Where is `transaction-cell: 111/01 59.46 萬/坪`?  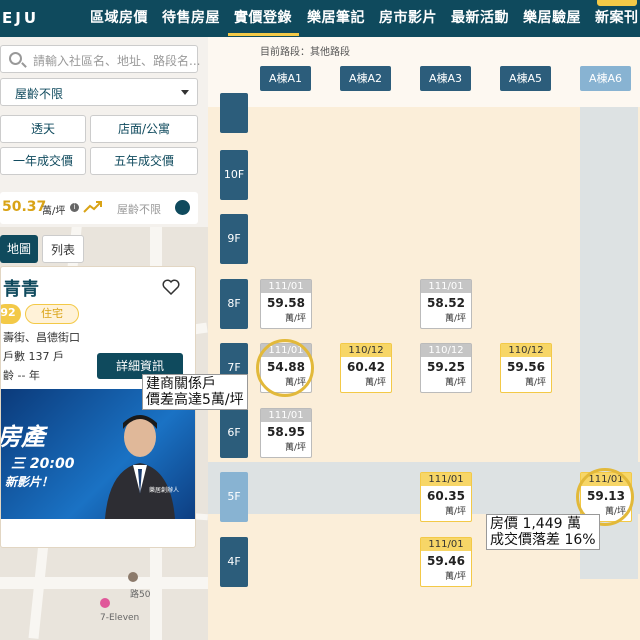
transaction-cell: 111/01 59.46 萬/坪 is located at coordinates (446, 561).